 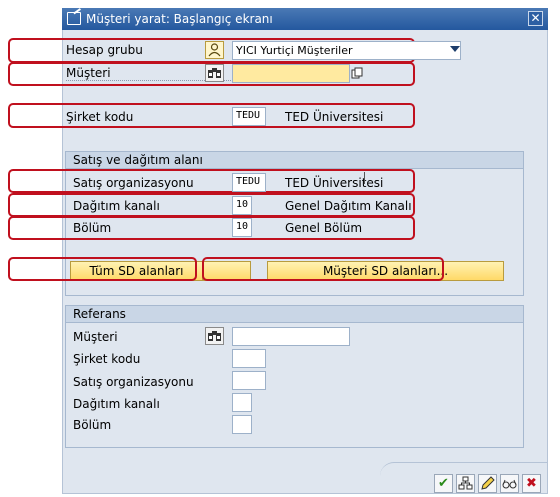 What do you see at coordinates (100, 117) in the screenshot?
I see `company-code-label: Şirket kodu` at bounding box center [100, 117].